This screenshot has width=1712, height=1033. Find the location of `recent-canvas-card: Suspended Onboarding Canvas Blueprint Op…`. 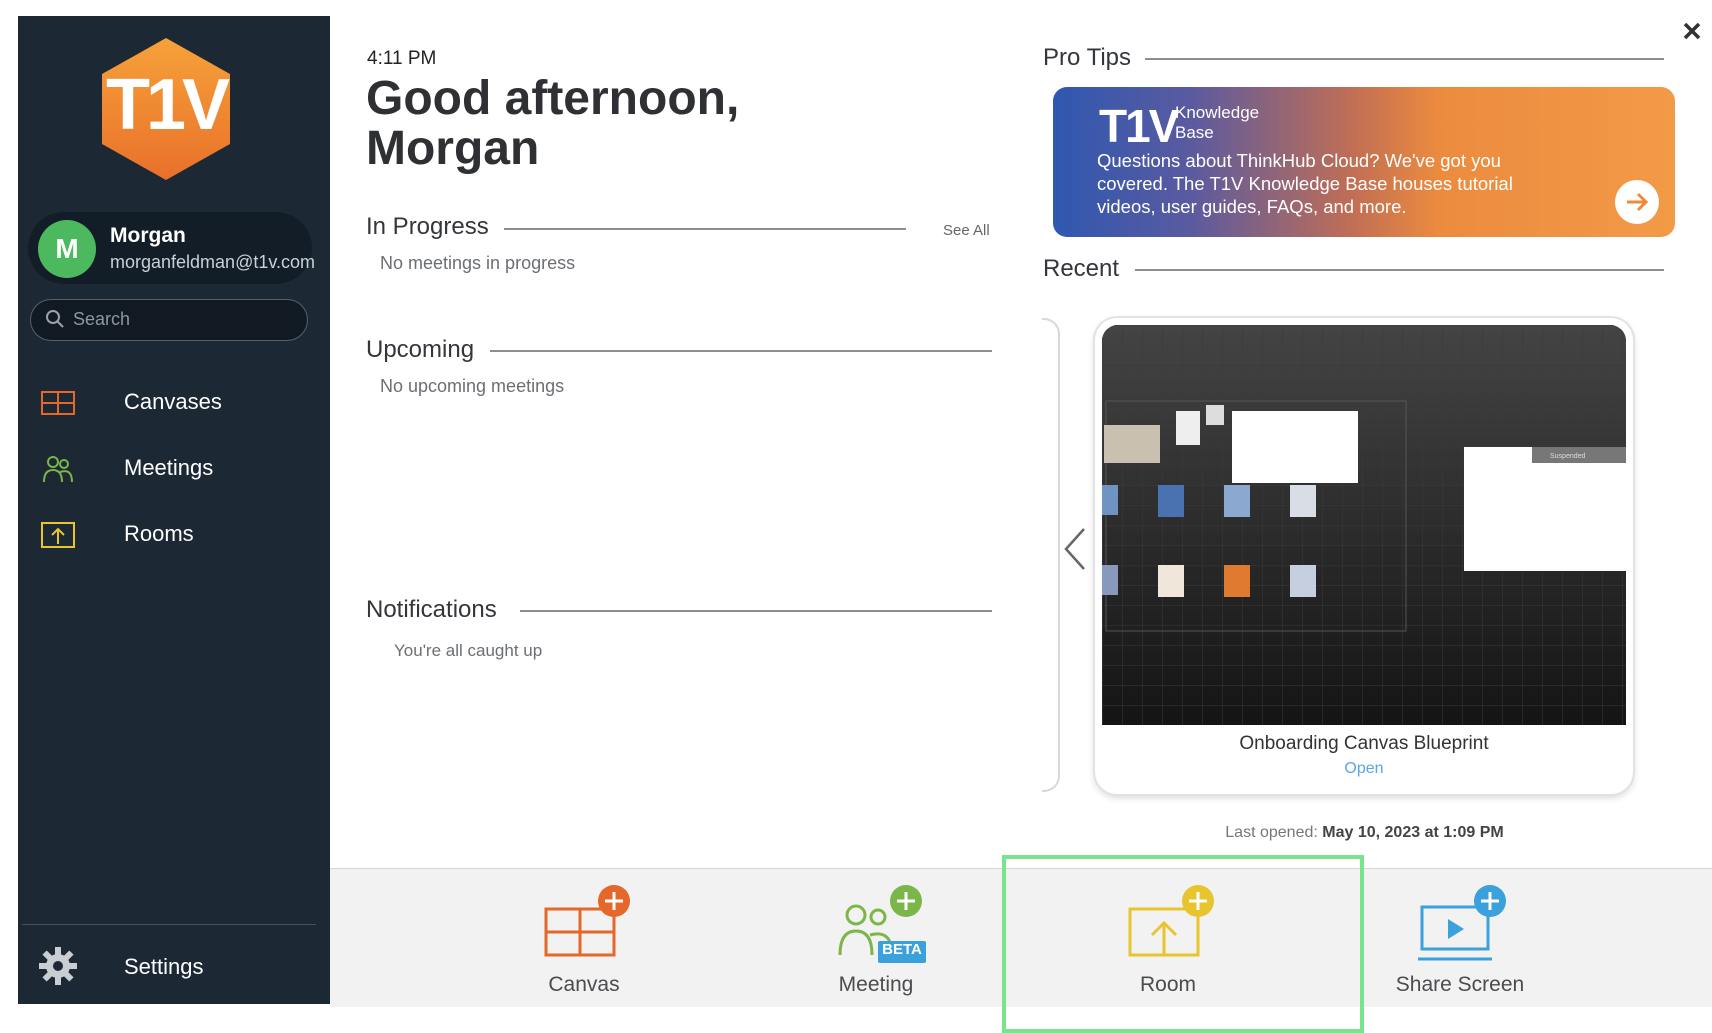

recent-canvas-card: Suspended Onboarding Canvas Blueprint Op… is located at coordinates (1364, 556).